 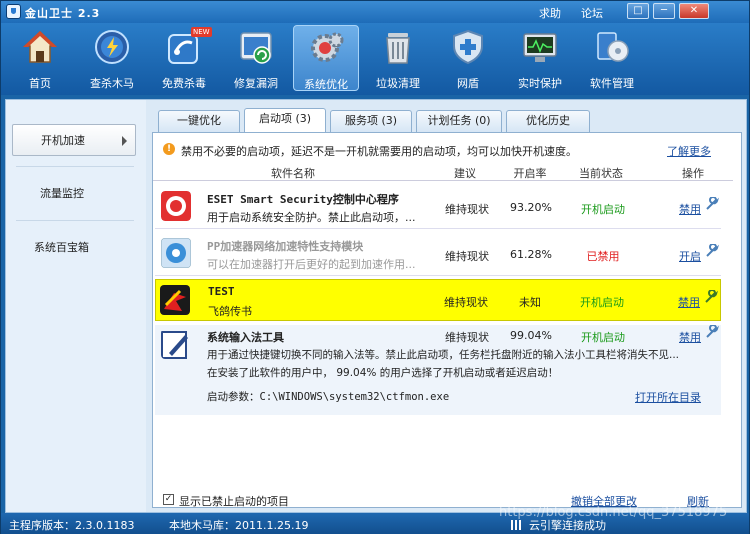 I want to click on col-advice: 建议, so click(x=465, y=173).